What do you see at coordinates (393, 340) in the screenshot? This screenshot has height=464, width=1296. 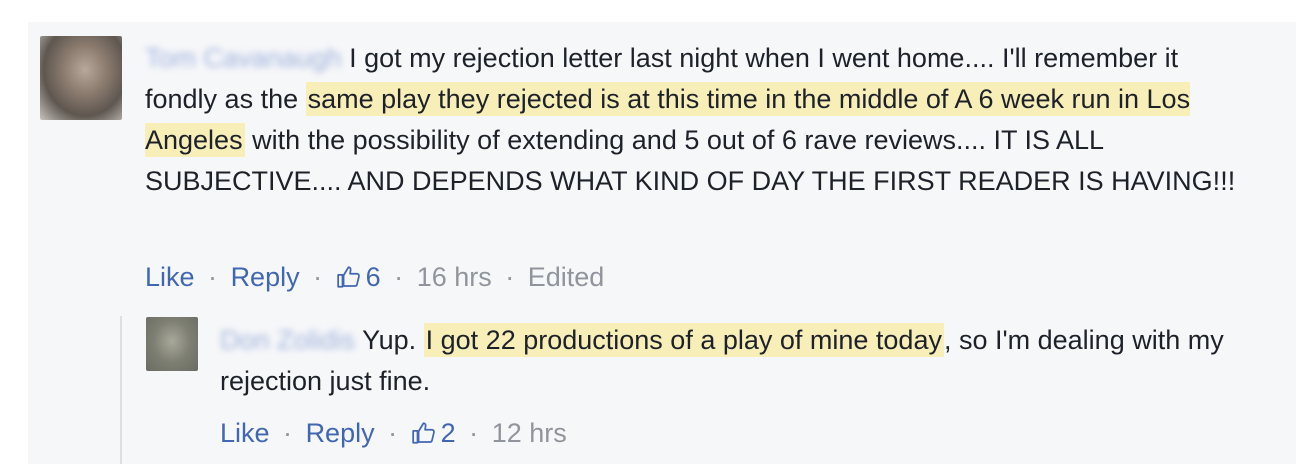 I see `reply-text-before: Yup.` at bounding box center [393, 340].